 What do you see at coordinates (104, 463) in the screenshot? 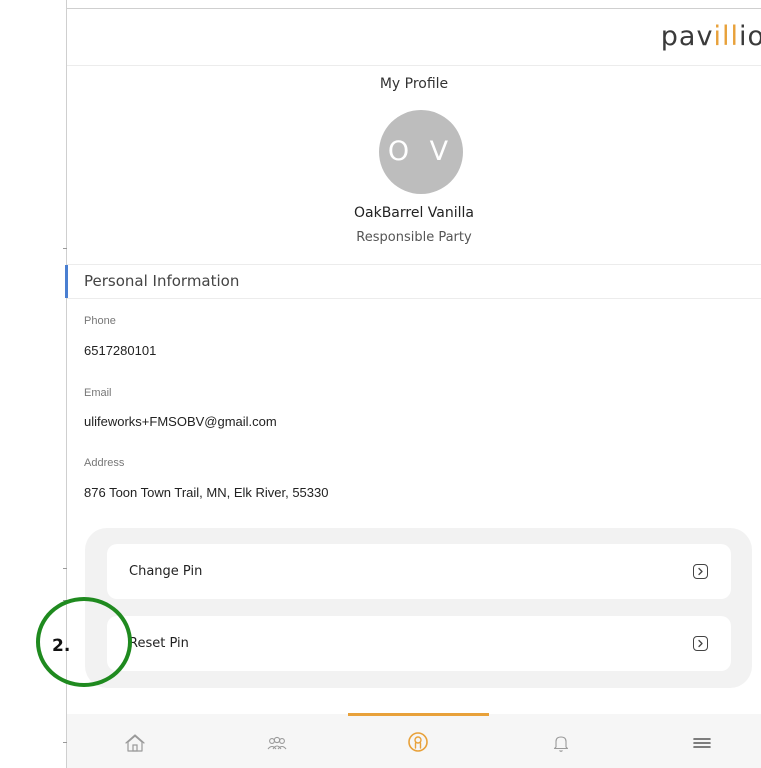
I see `address-label: Address` at bounding box center [104, 463].